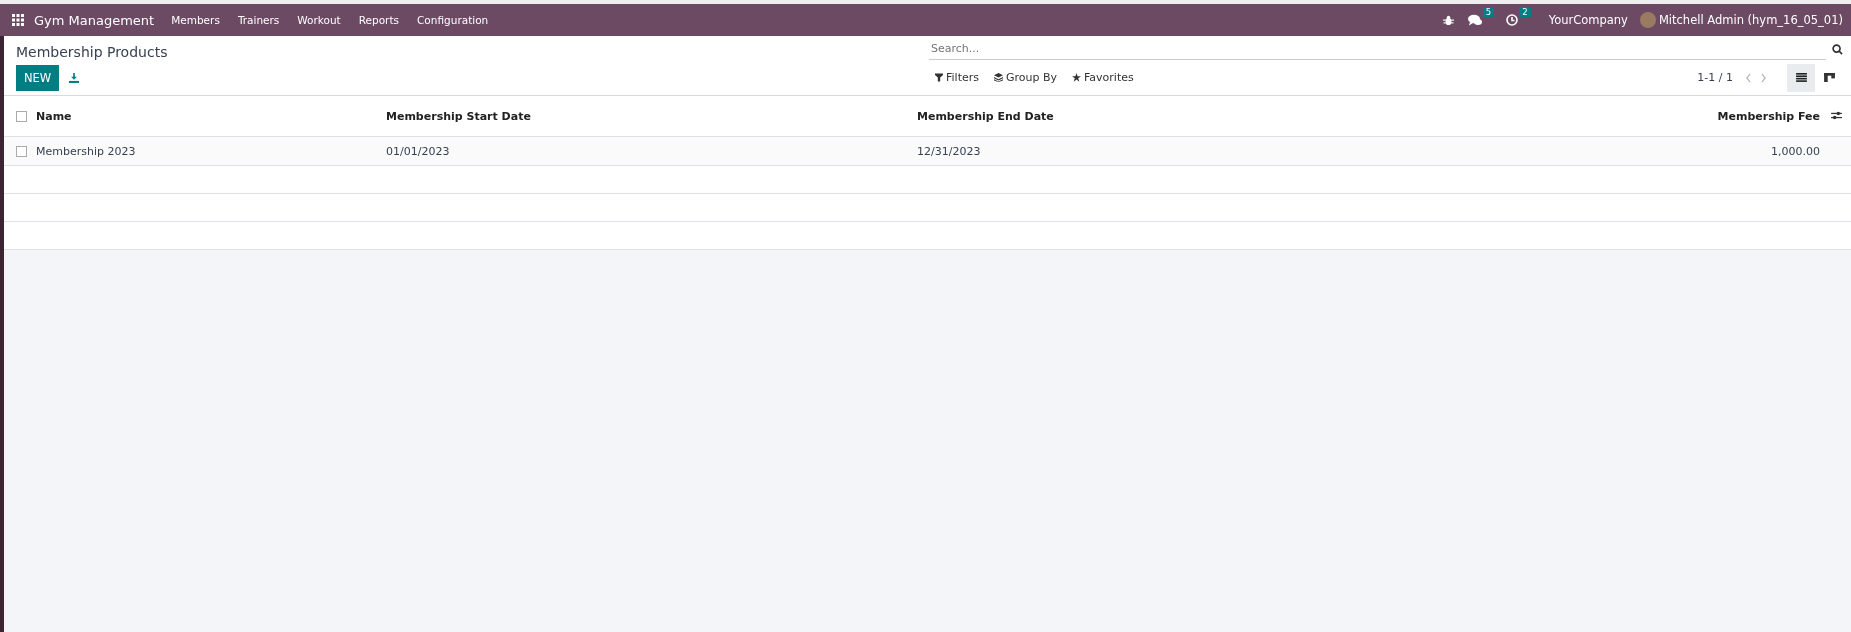 The height and width of the screenshot is (632, 1851). What do you see at coordinates (74, 77) in the screenshot?
I see `download-icon` at bounding box center [74, 77].